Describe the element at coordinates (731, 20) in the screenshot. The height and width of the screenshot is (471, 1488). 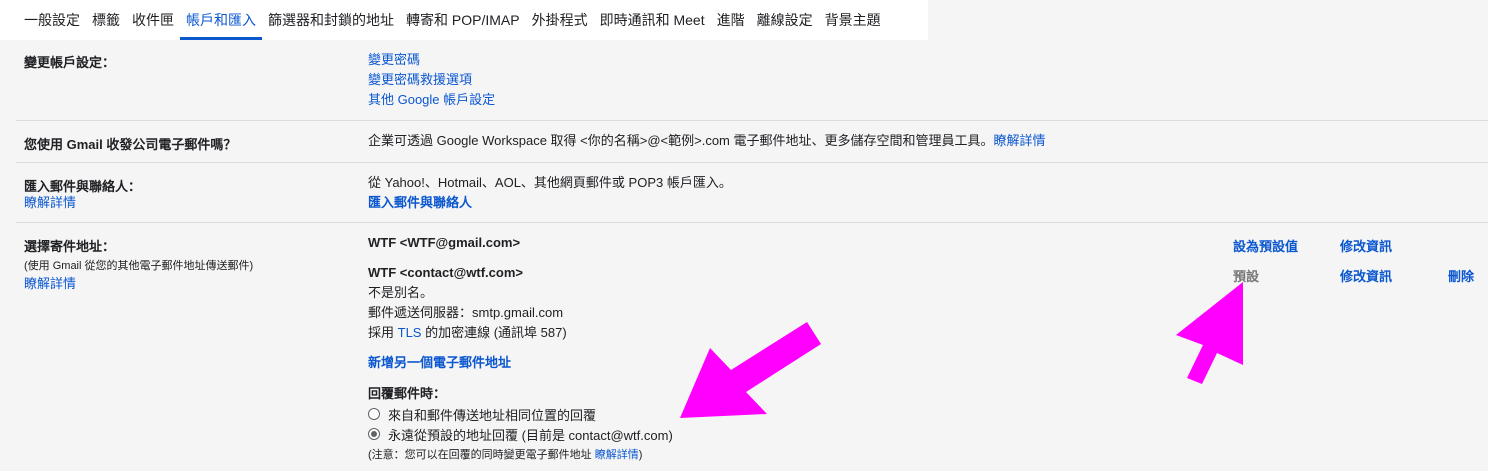
I see `tab-advanced: 進階` at that location.